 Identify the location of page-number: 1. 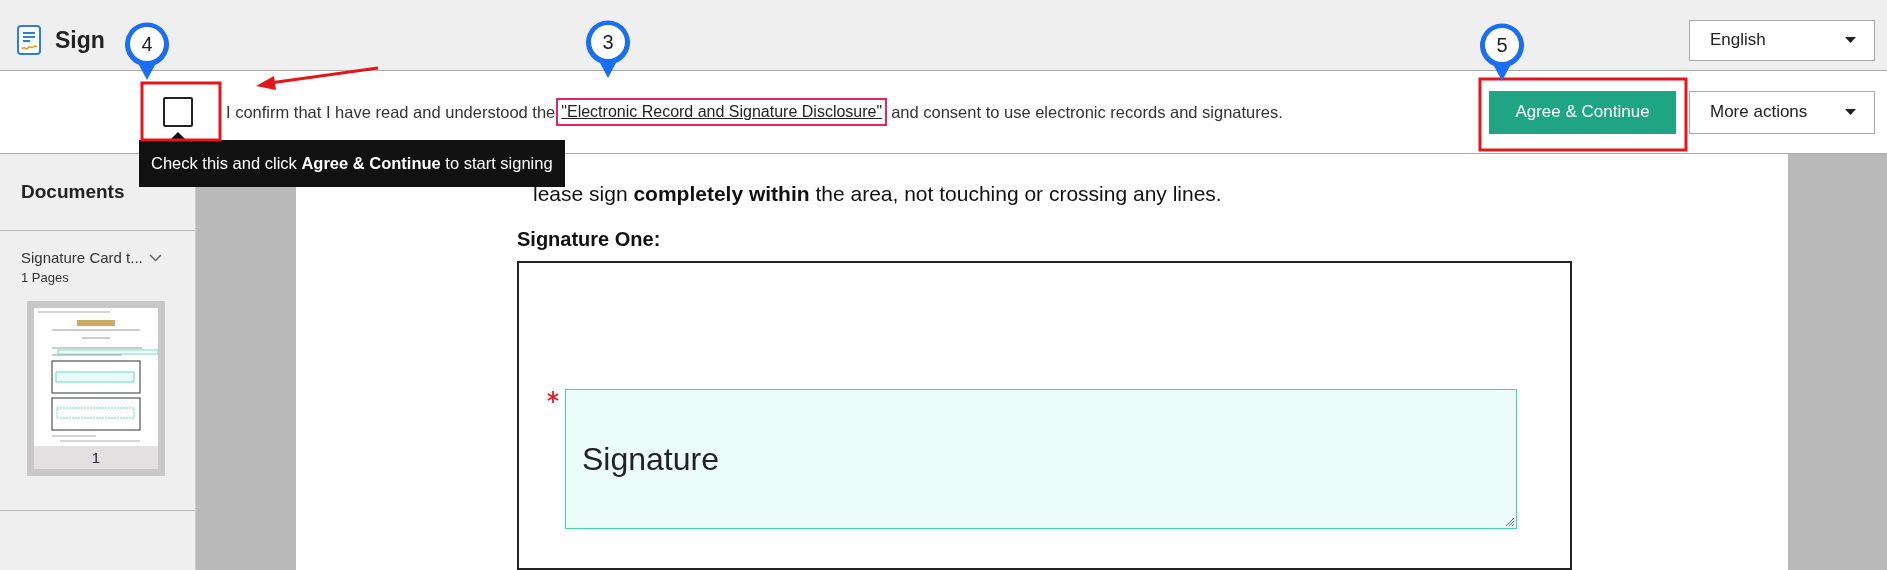
(96, 457).